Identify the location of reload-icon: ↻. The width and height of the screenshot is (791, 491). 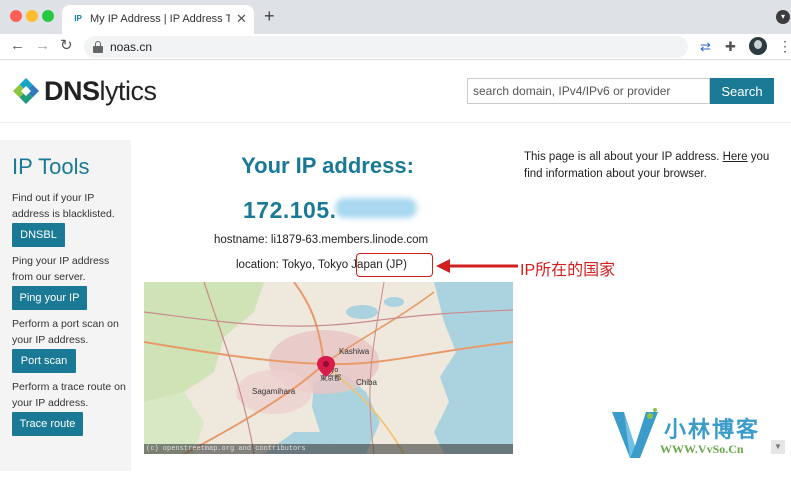
(66, 46).